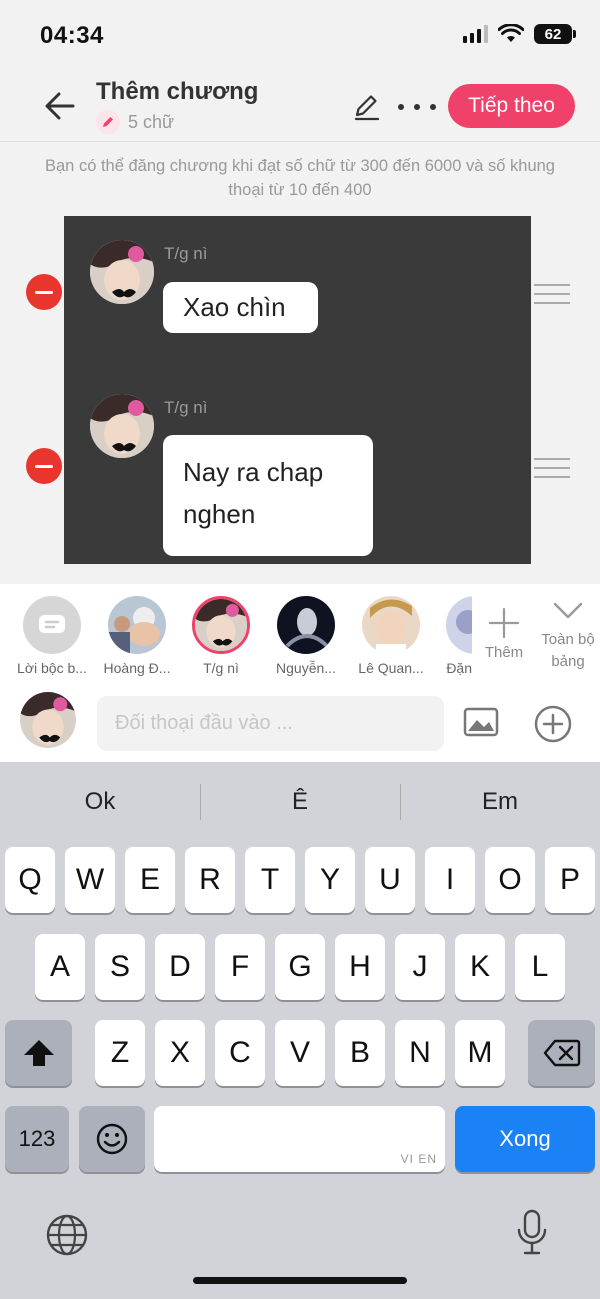 The width and height of the screenshot is (600, 1299). I want to click on key: M, so click(480, 1053).